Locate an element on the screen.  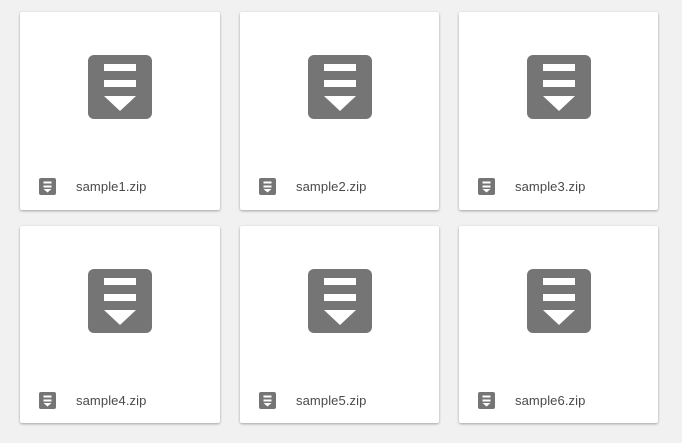
file-card: sample2.zip is located at coordinates (339, 111).